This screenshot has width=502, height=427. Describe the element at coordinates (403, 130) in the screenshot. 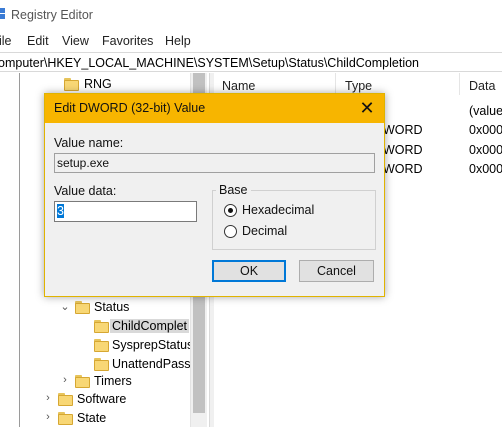

I see `row-2-type: WORD` at that location.